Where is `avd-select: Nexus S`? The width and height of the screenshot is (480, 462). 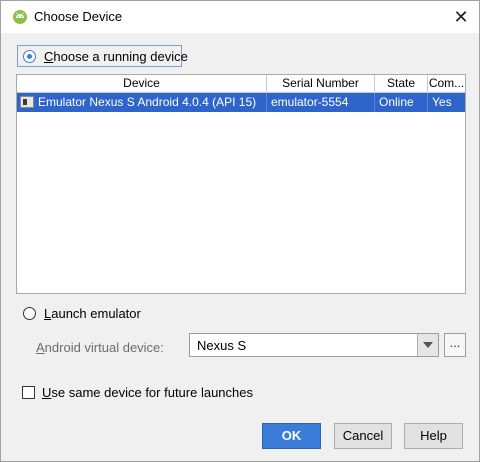
avd-select: Nexus S is located at coordinates (314, 345).